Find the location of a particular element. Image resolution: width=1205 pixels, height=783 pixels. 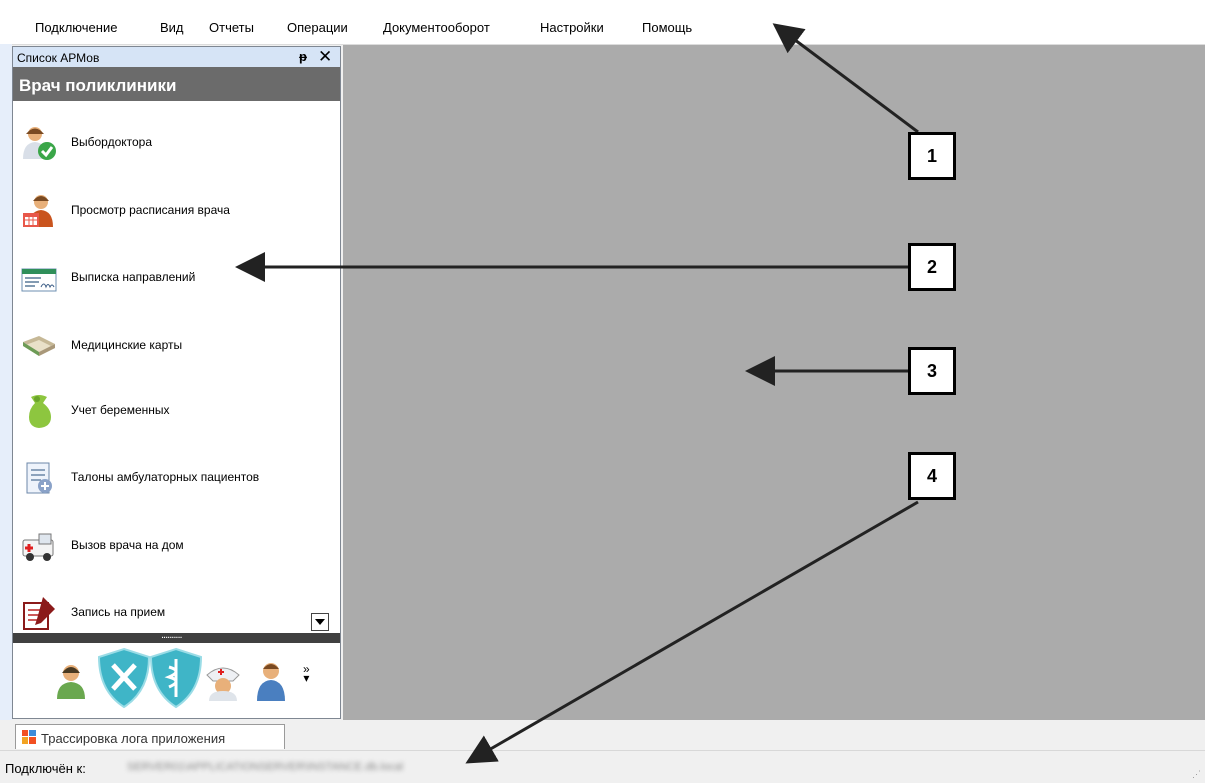

arm-item-doctor-schedule: Просмотр расписания врача is located at coordinates (163, 210).